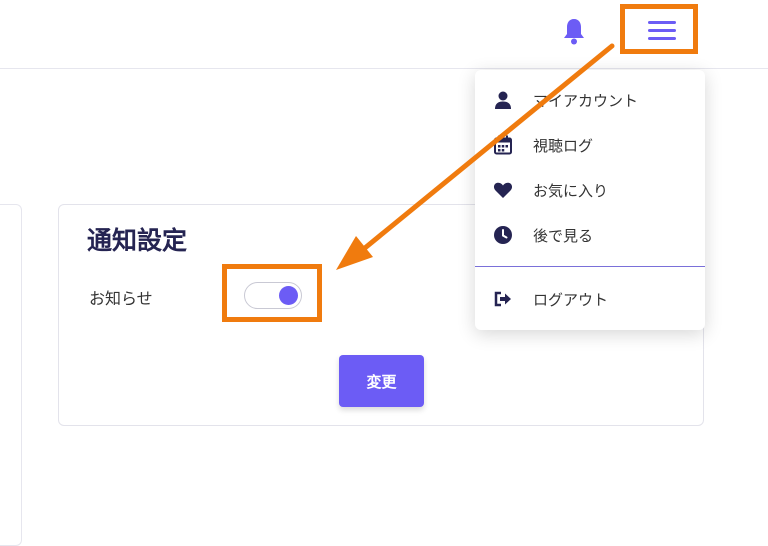  What do you see at coordinates (563, 236) in the screenshot?
I see `menu-item-label: 後で見る` at bounding box center [563, 236].